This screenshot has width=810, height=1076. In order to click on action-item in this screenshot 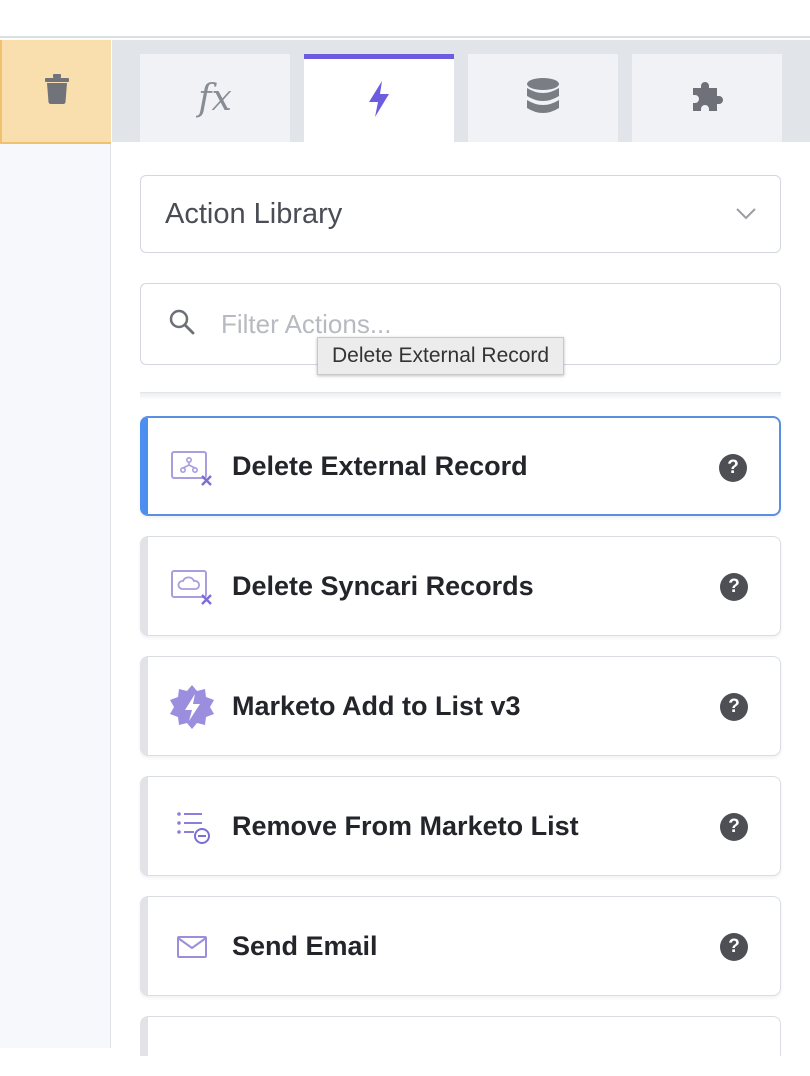, I will do `click(460, 1036)`.